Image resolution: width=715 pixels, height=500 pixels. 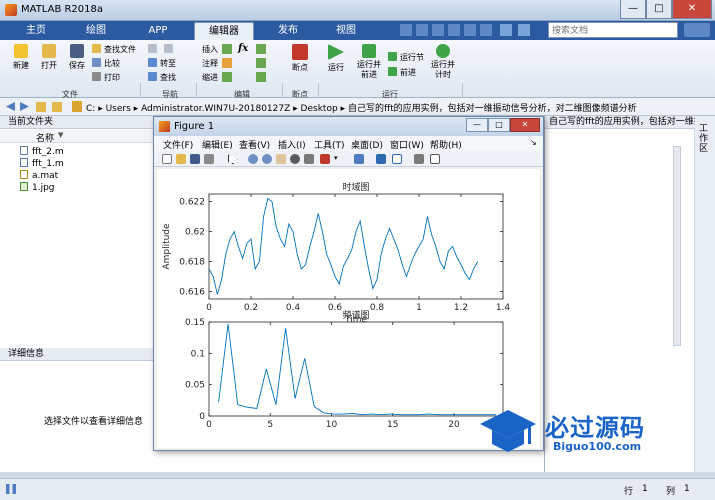 I want to click on undo-icon, so click(x=470, y=30).